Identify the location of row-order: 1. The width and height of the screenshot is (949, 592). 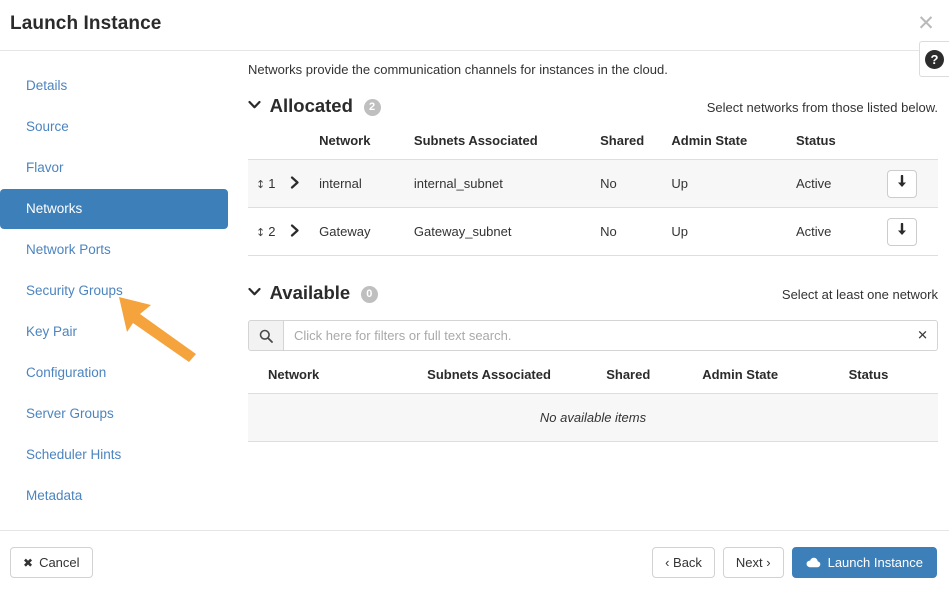
(272, 183).